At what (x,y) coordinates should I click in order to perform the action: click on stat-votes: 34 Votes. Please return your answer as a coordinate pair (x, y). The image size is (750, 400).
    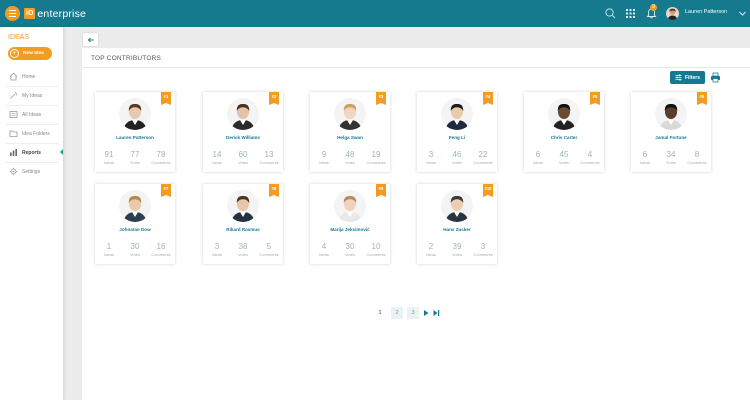
    Looking at the image, I should click on (671, 157).